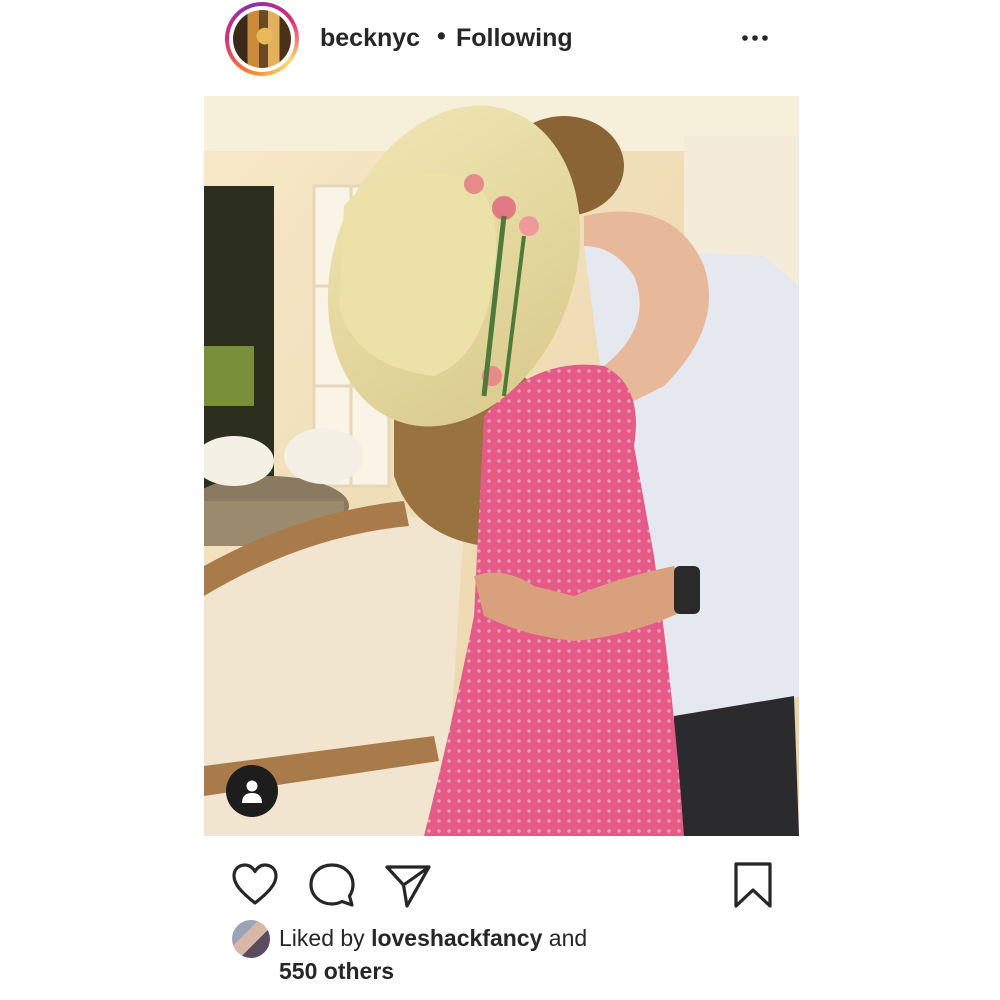  I want to click on post-header: becknyc • Following, so click(500, 43).